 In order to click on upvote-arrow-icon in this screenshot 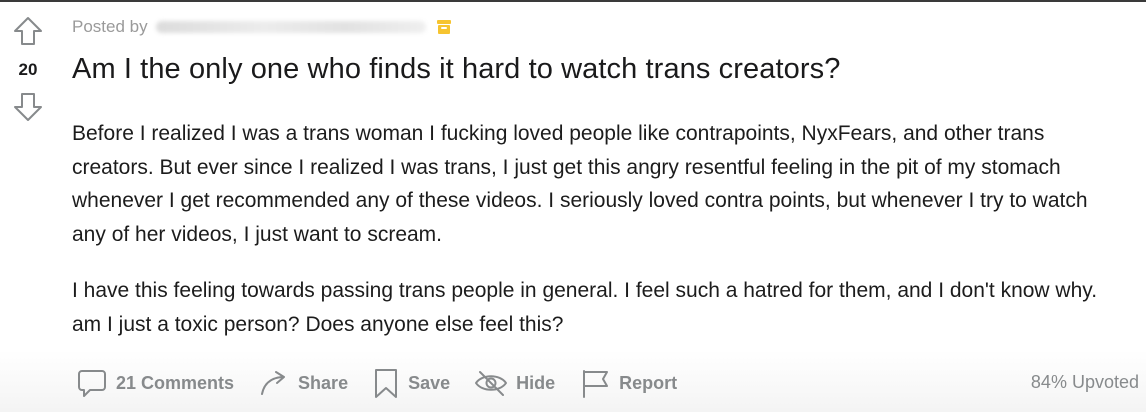, I will do `click(28, 31)`.